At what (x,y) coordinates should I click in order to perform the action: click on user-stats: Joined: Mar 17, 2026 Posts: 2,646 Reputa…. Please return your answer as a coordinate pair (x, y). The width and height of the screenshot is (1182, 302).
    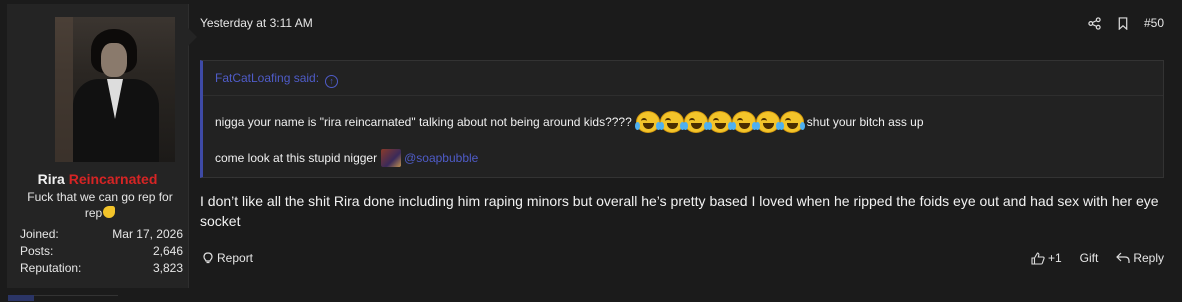
    Looking at the image, I should click on (101, 251).